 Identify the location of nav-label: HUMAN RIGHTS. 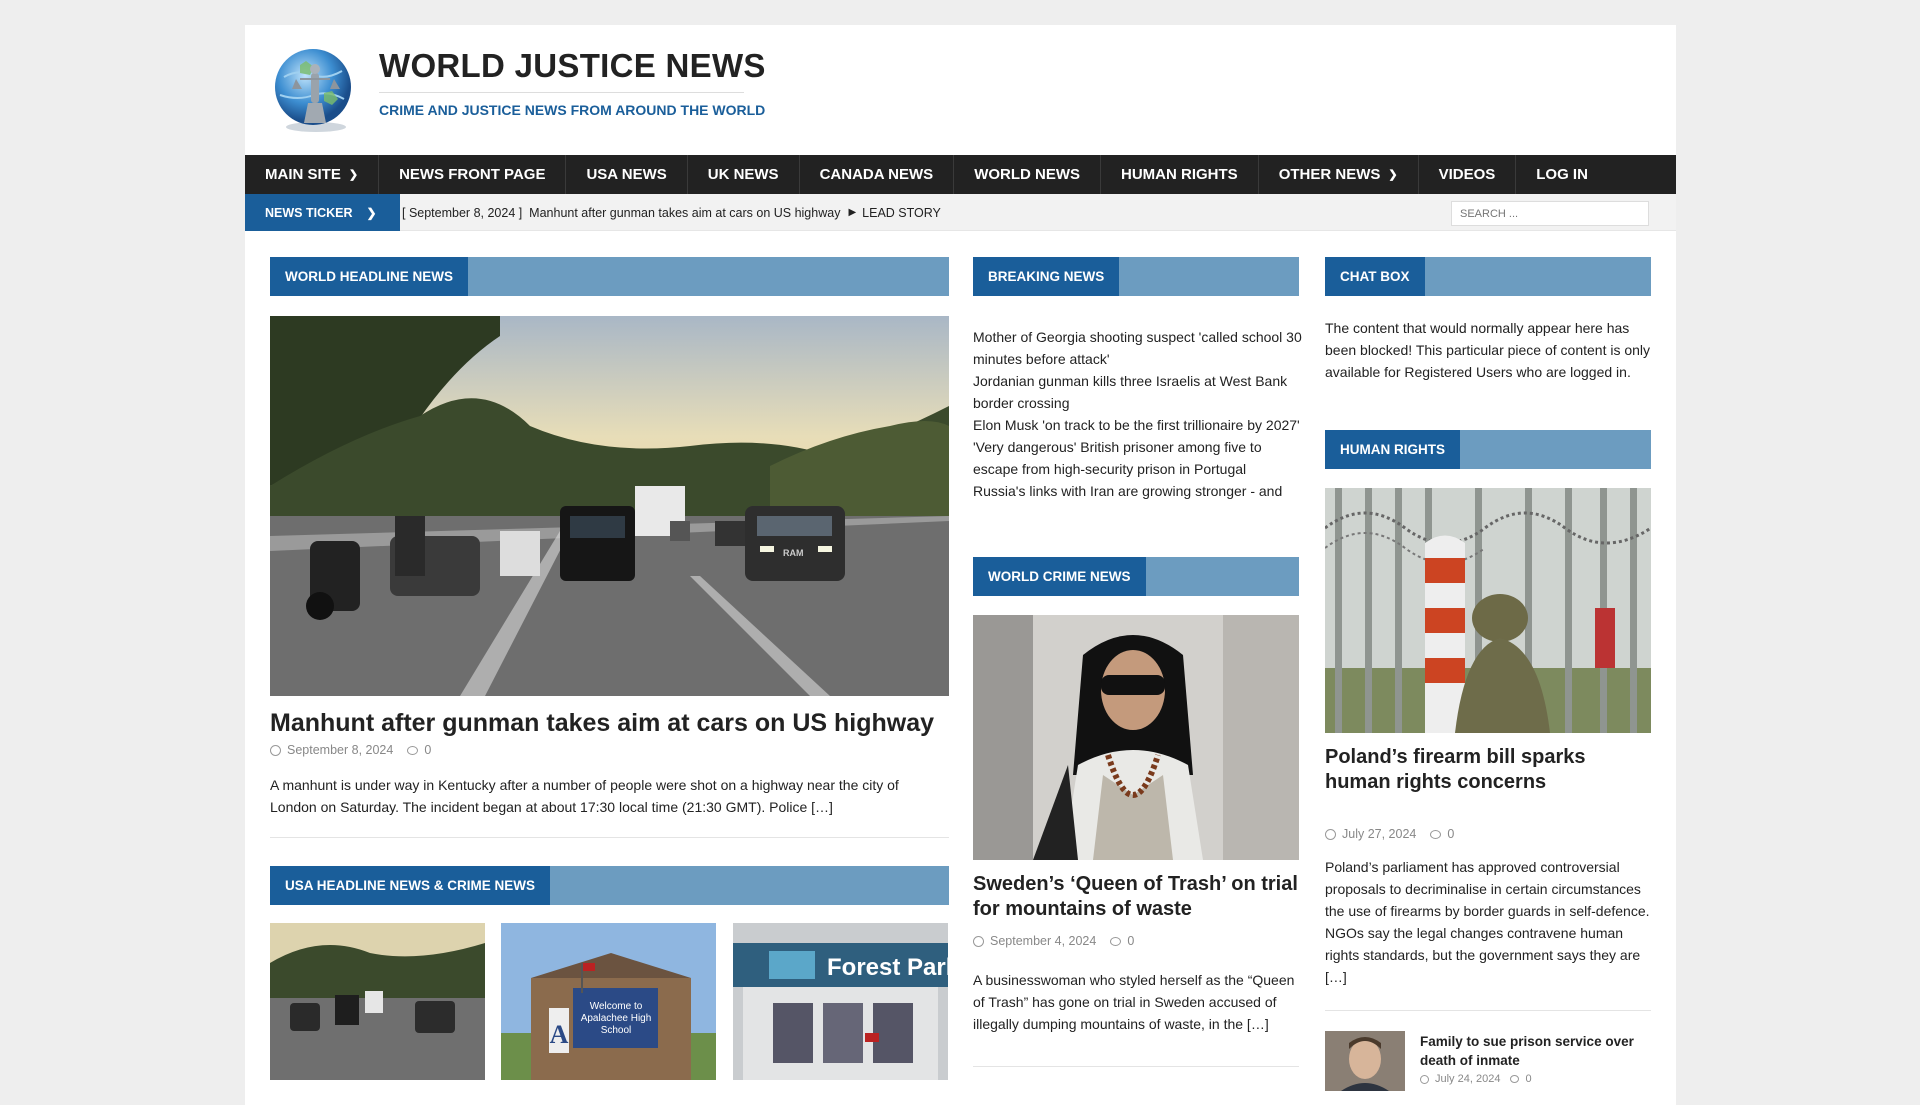
(1179, 174).